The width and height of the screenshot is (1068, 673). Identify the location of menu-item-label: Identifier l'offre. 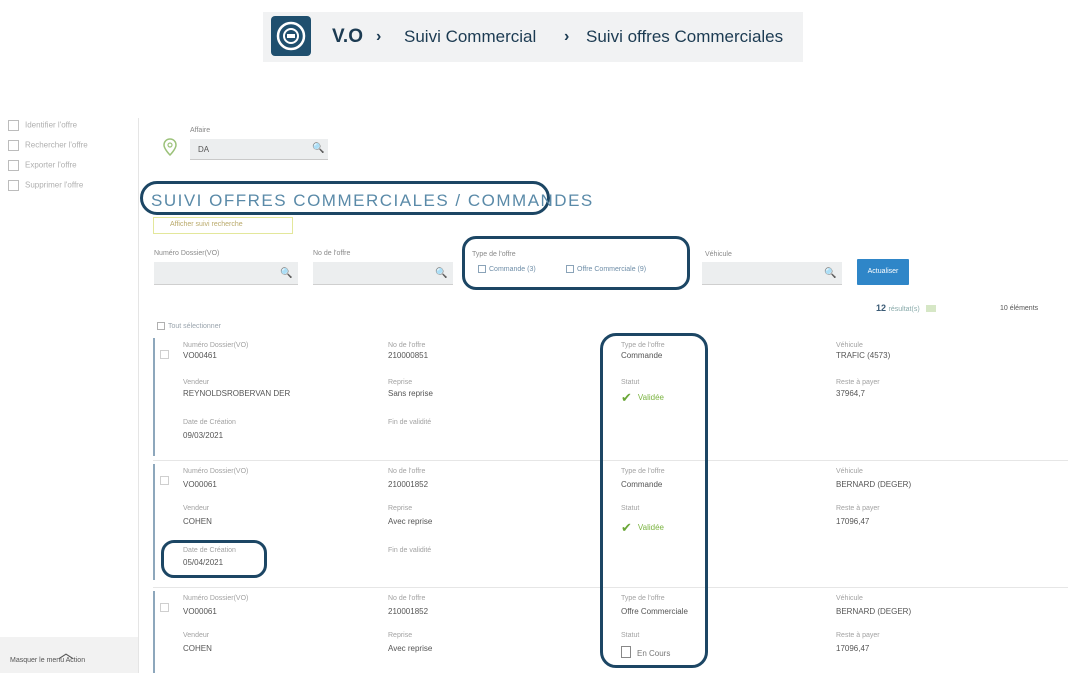
(51, 125).